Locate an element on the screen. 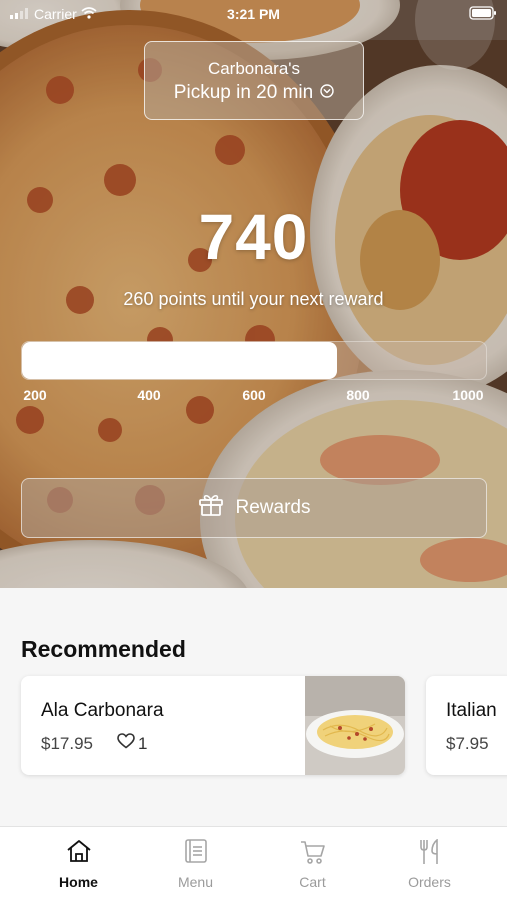 Image resolution: width=507 pixels, height=900 pixels. tab-bar: Home Menu Cart Orders is located at coordinates (253, 863).